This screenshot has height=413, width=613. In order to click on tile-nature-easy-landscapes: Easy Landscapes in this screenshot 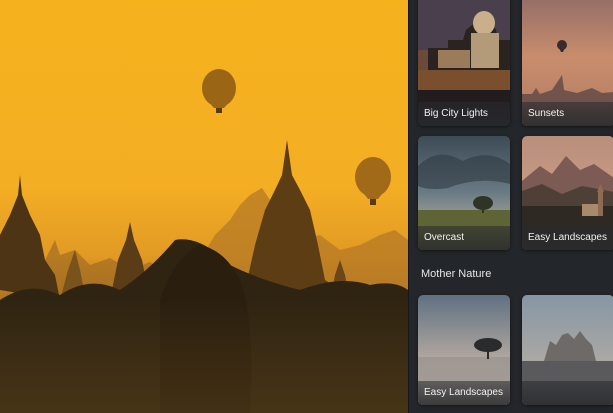, I will do `click(464, 350)`.